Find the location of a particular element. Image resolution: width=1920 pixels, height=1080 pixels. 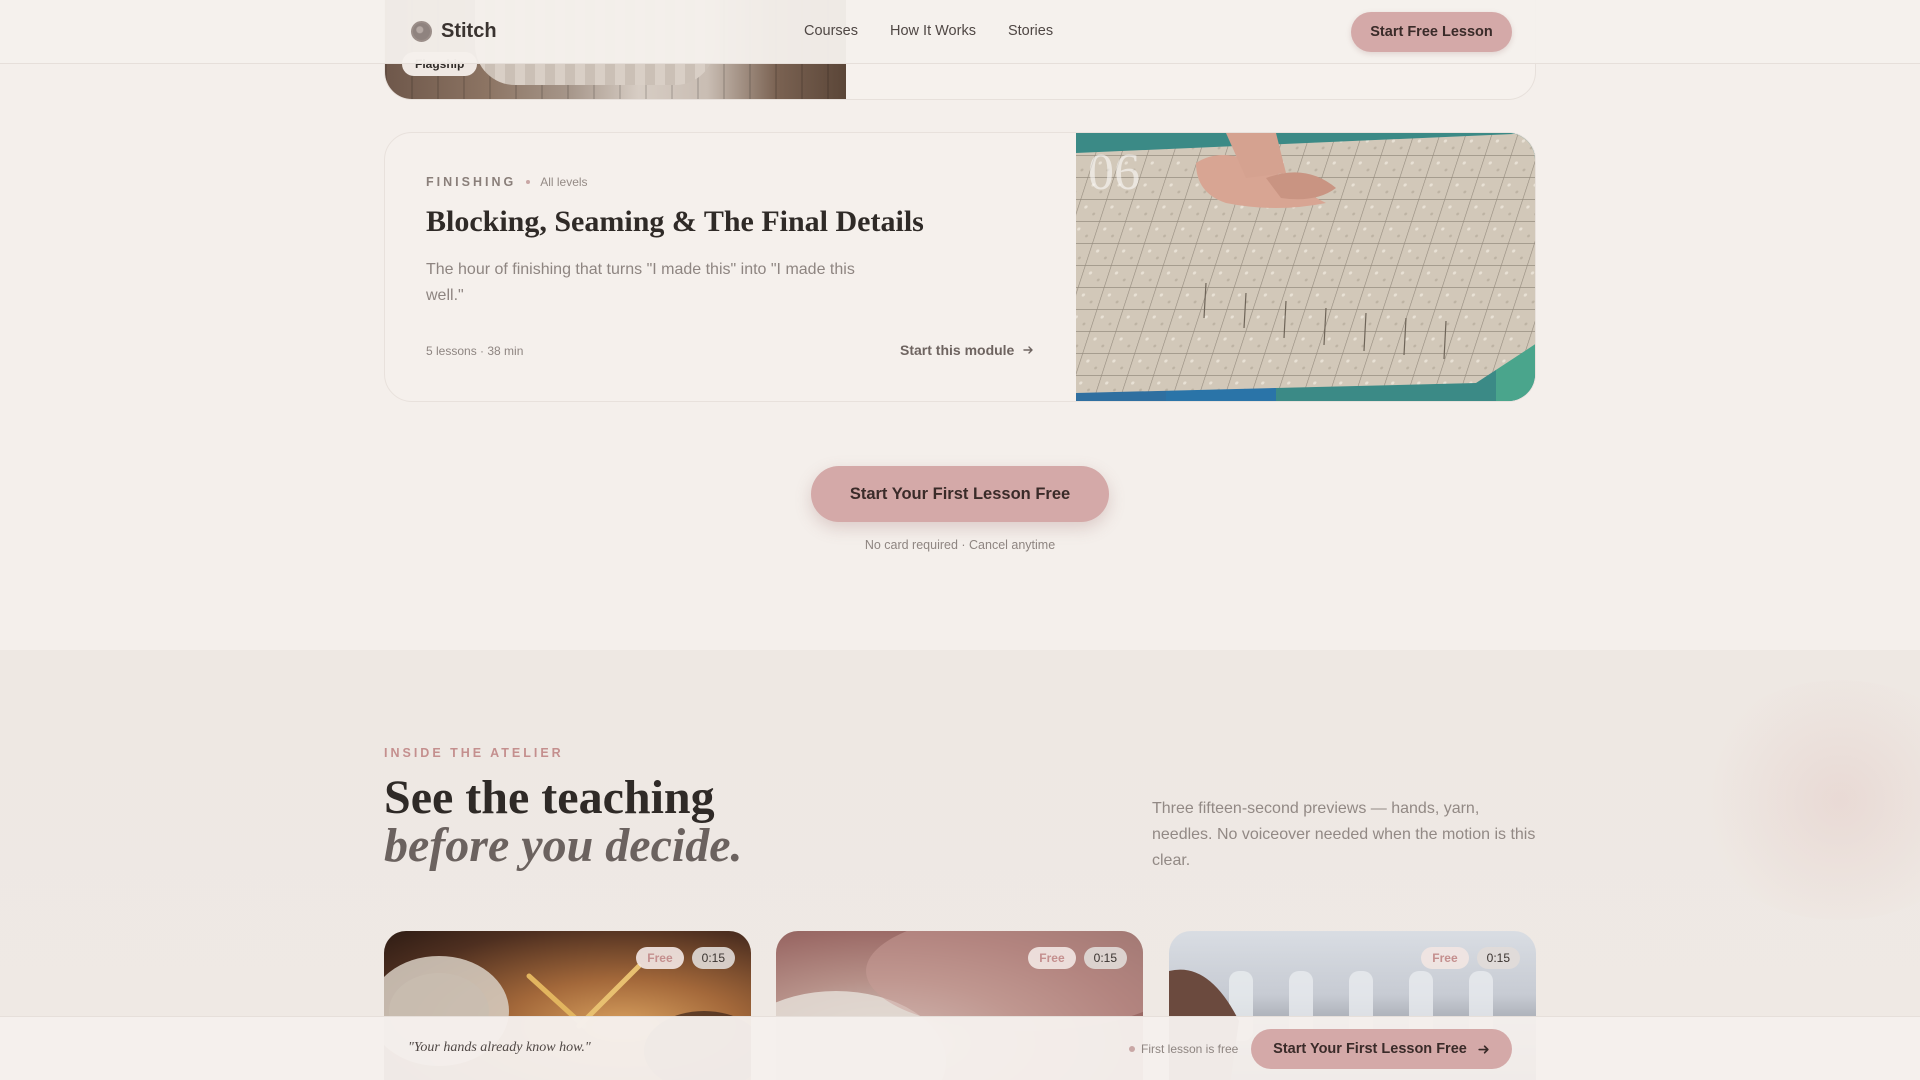

blocking-photo: 06 is located at coordinates (1305, 267).